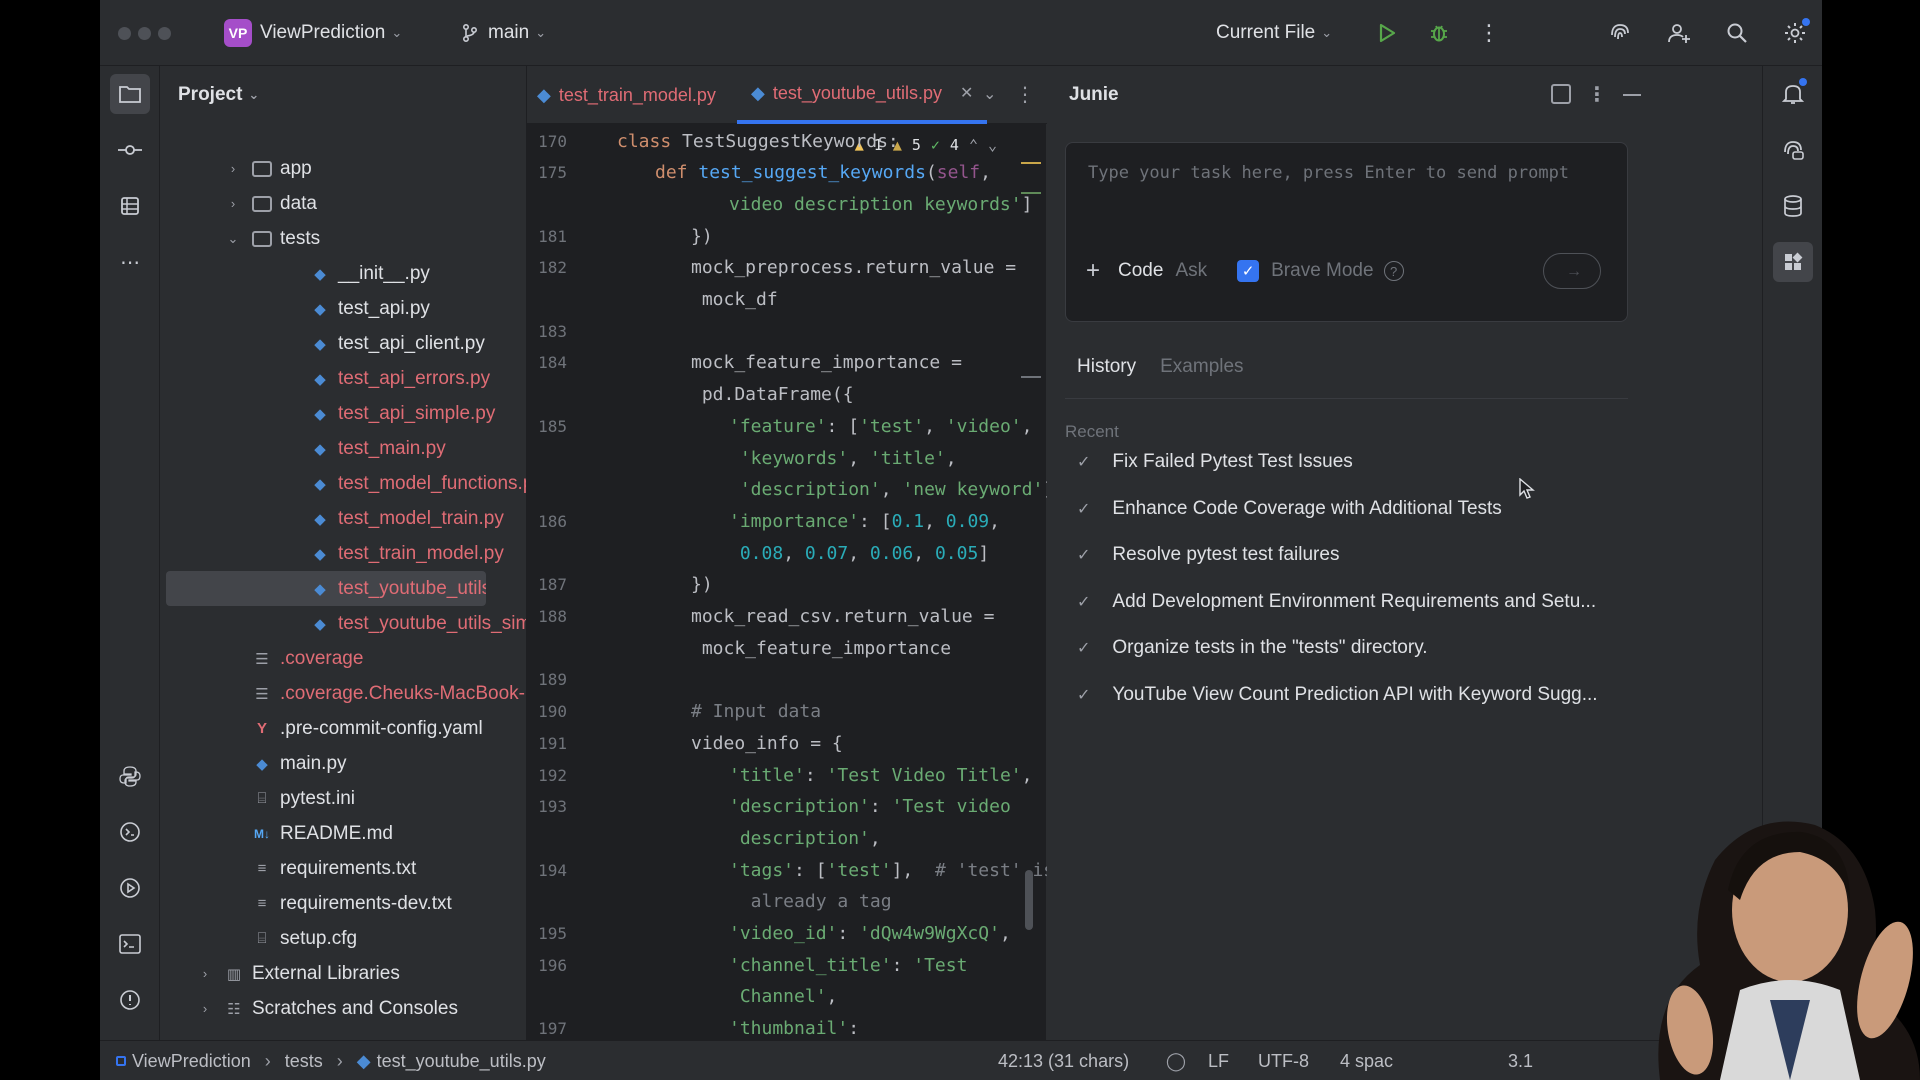 This screenshot has height=1080, width=1920. Describe the element at coordinates (343, 693) in the screenshot. I see `tree-item: ☰ .coverage.Cheuks-MacBook-` at that location.